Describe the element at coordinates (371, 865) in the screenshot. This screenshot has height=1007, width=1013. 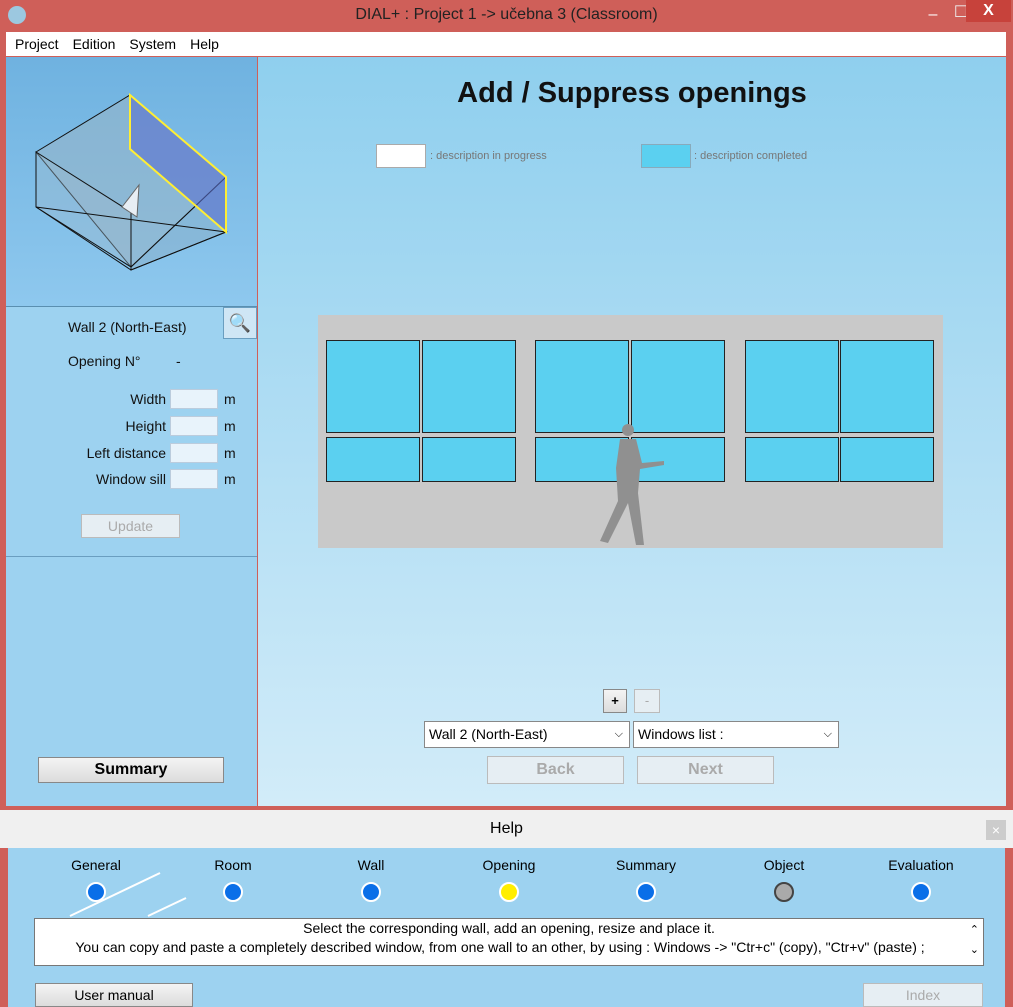
I see `step-label-wall: Wall` at that location.